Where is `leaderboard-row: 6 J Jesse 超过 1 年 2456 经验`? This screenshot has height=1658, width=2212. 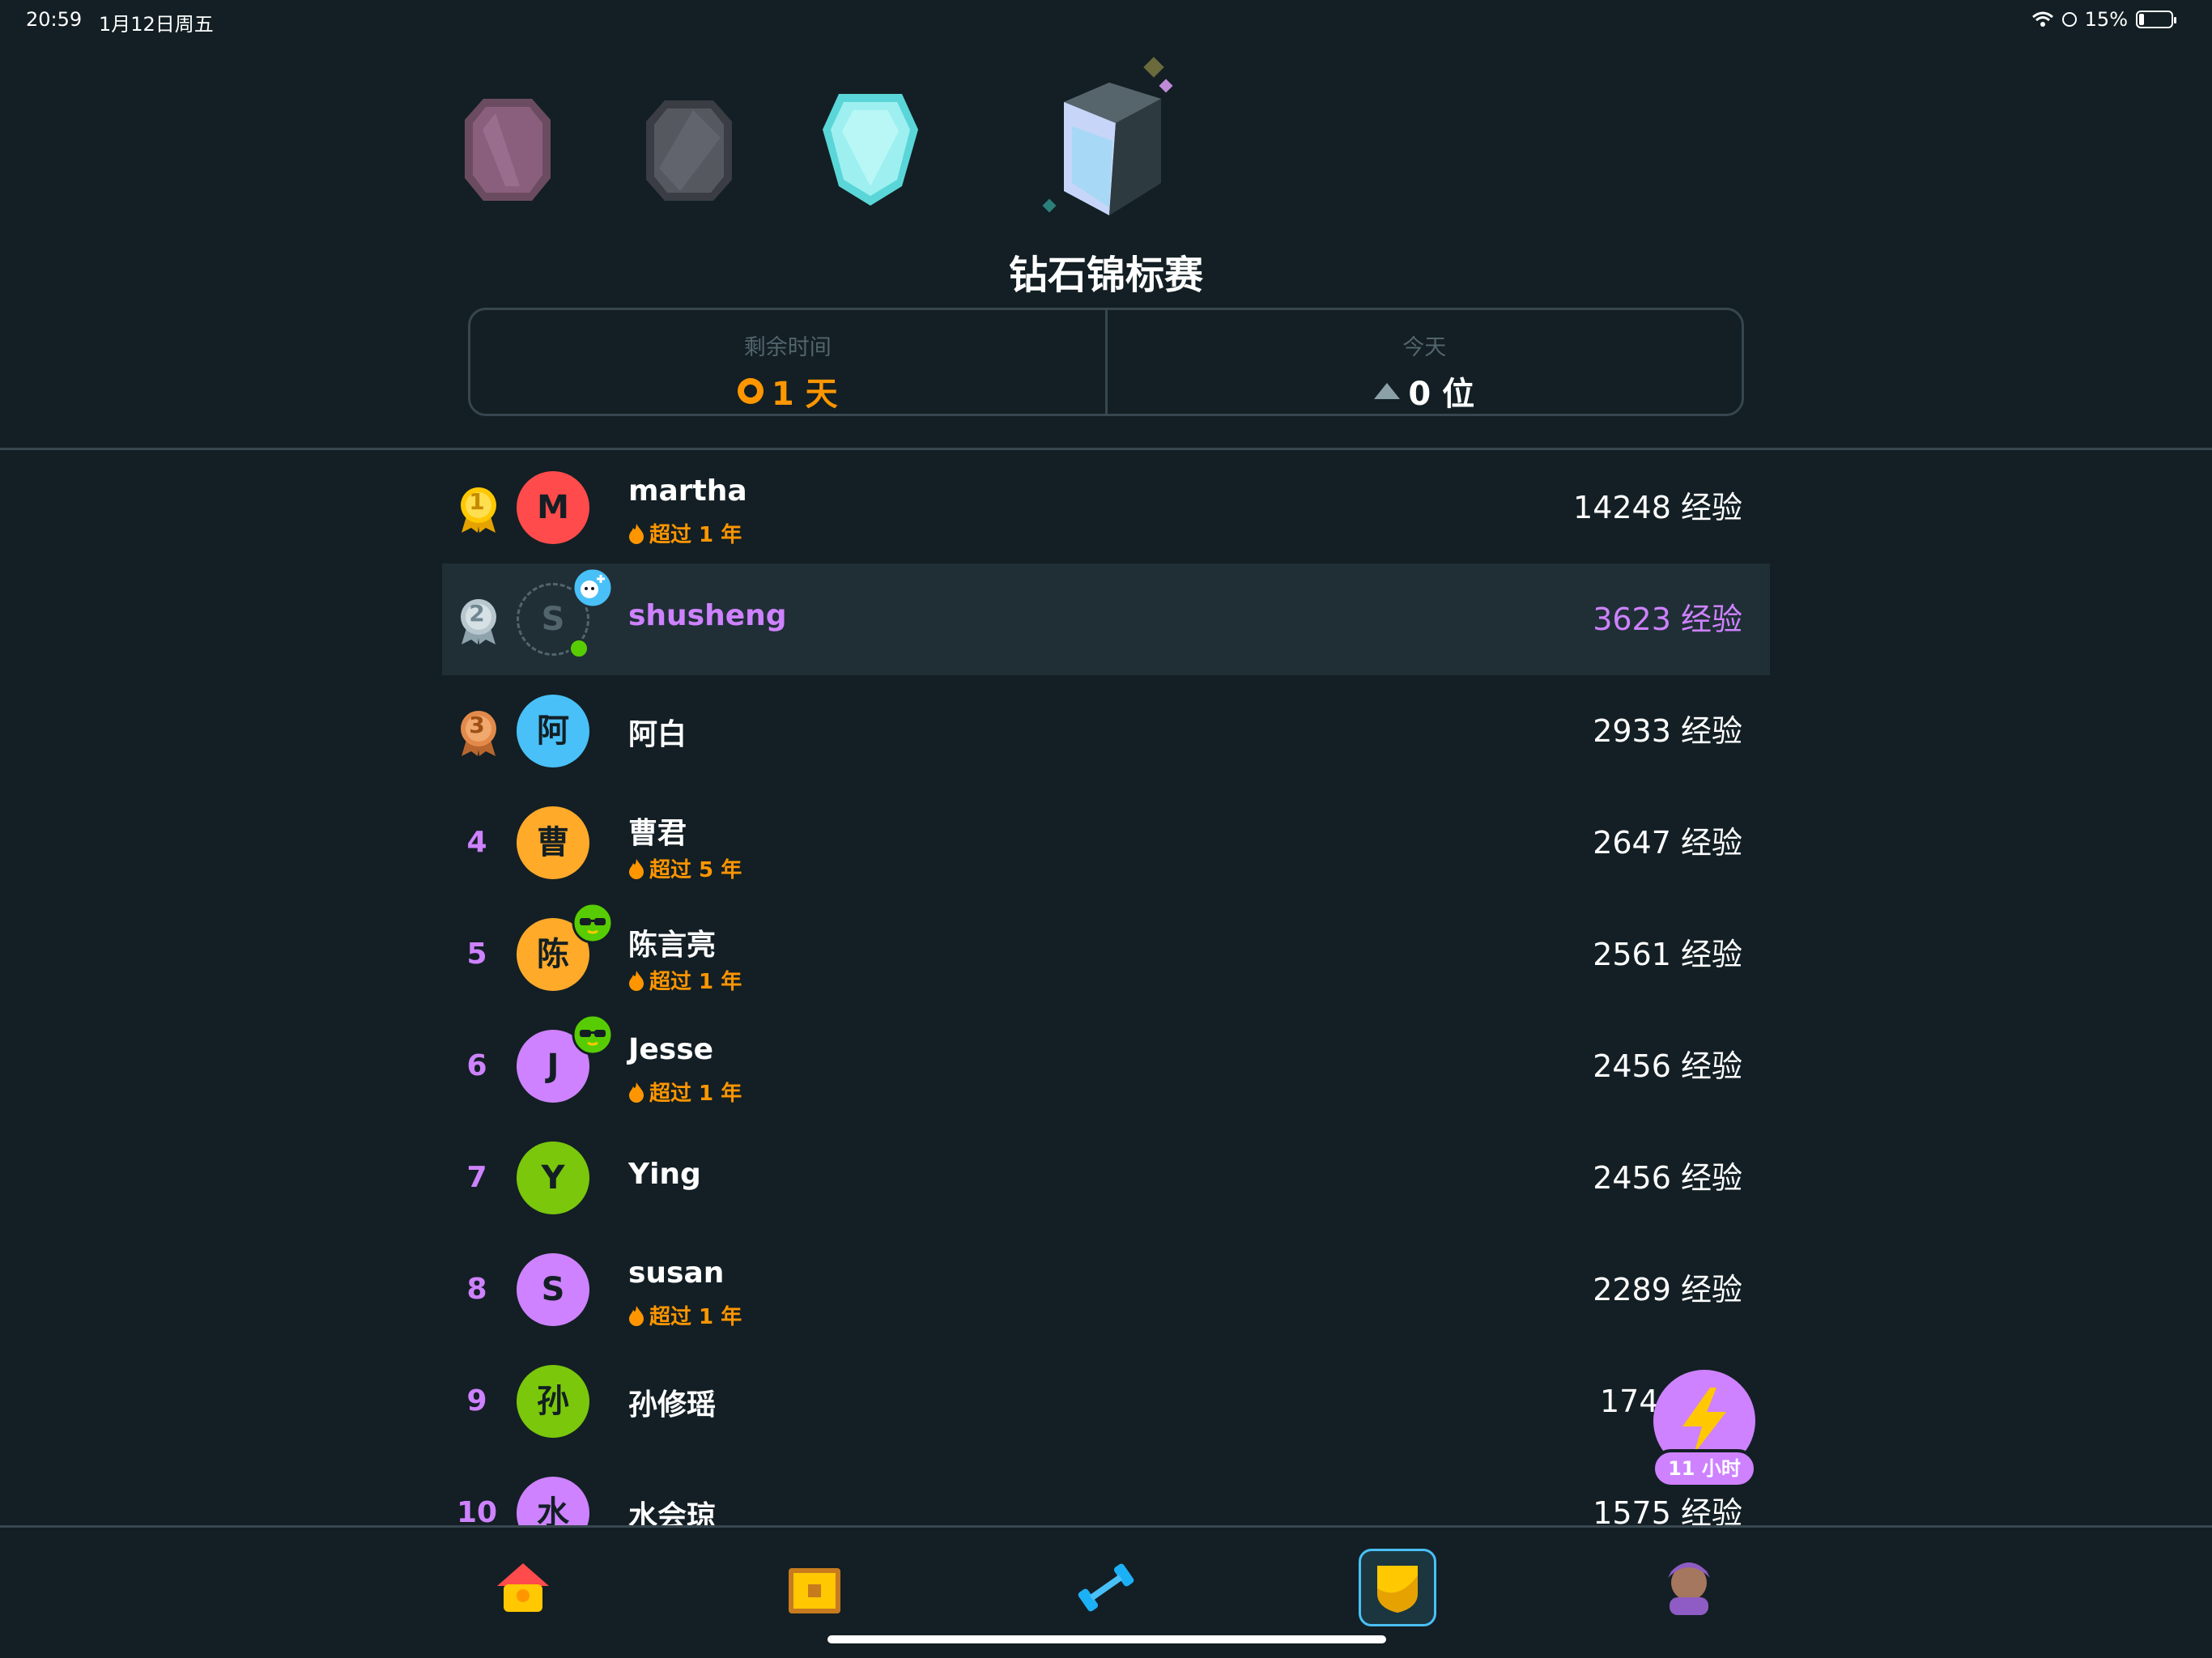 leaderboard-row: 6 J Jesse 超过 1 年 2456 经验 is located at coordinates (1106, 1066).